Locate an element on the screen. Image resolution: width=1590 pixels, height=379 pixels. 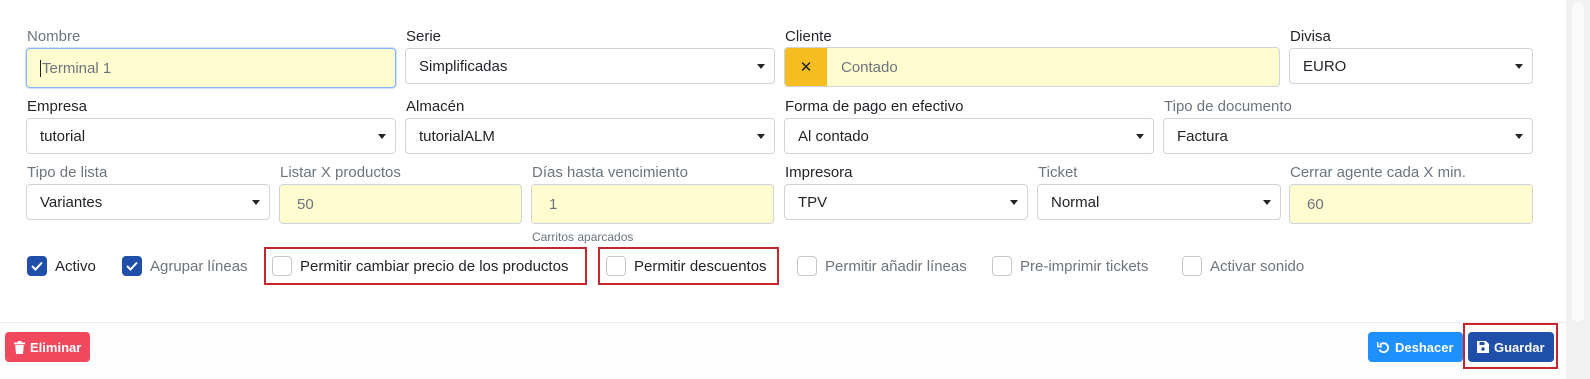
activar-sonido-checkbox: Activar sonido is located at coordinates (1243, 266).